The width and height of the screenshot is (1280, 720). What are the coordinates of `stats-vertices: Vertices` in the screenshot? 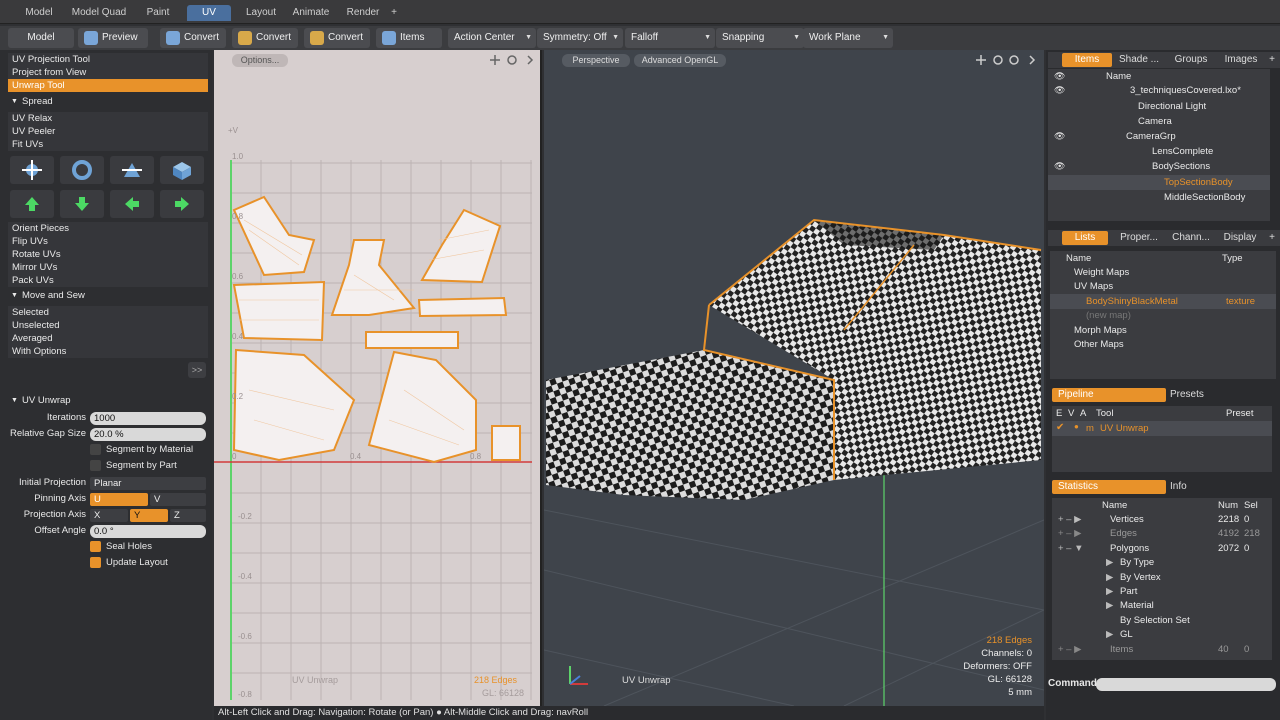 It's located at (1127, 519).